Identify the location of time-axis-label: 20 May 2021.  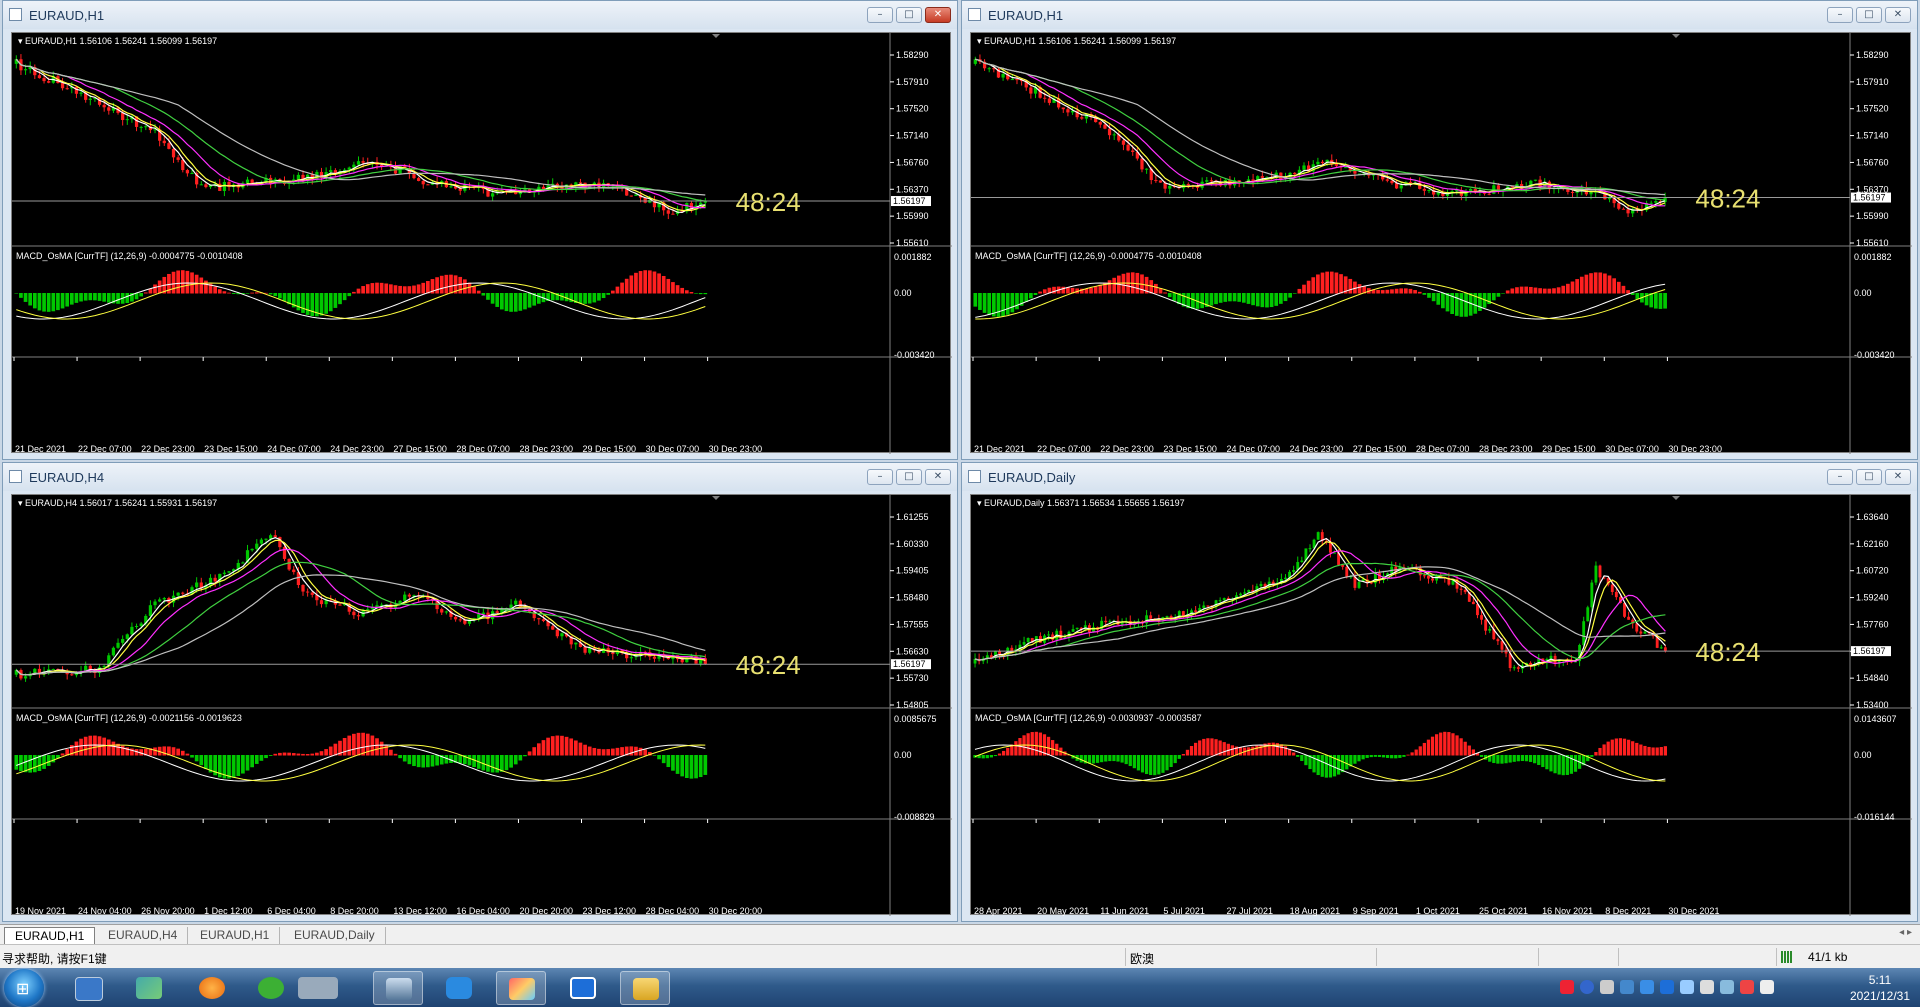
(1063, 911).